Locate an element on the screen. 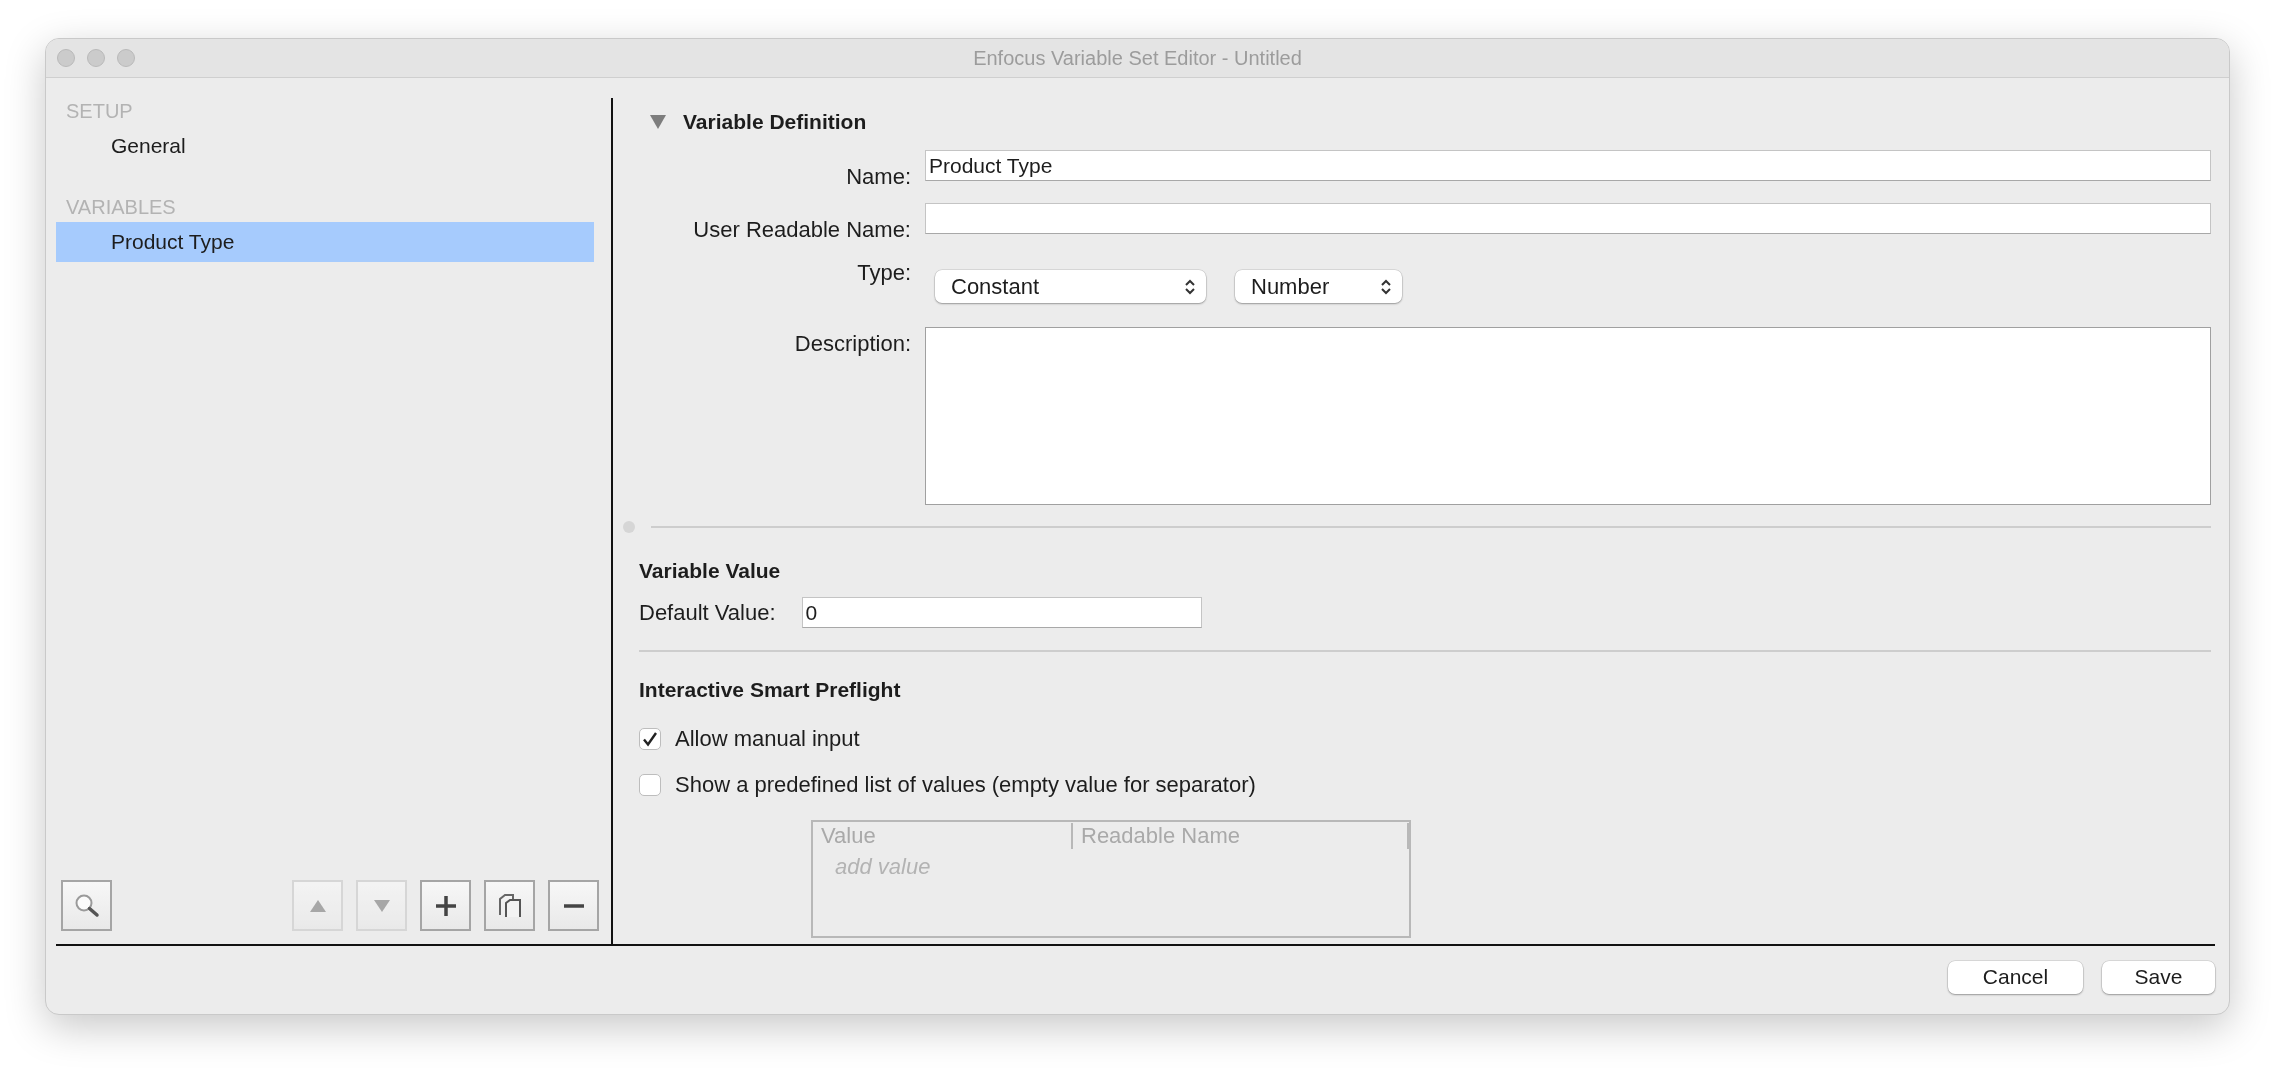 The height and width of the screenshot is (1070, 2276). remove-button is located at coordinates (573, 905).